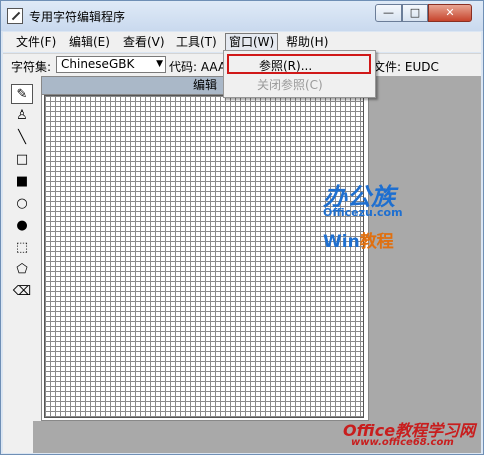 This screenshot has width=484, height=455. What do you see at coordinates (402, 442) in the screenshot?
I see `footer-watermark-url: www.office68.com` at bounding box center [402, 442].